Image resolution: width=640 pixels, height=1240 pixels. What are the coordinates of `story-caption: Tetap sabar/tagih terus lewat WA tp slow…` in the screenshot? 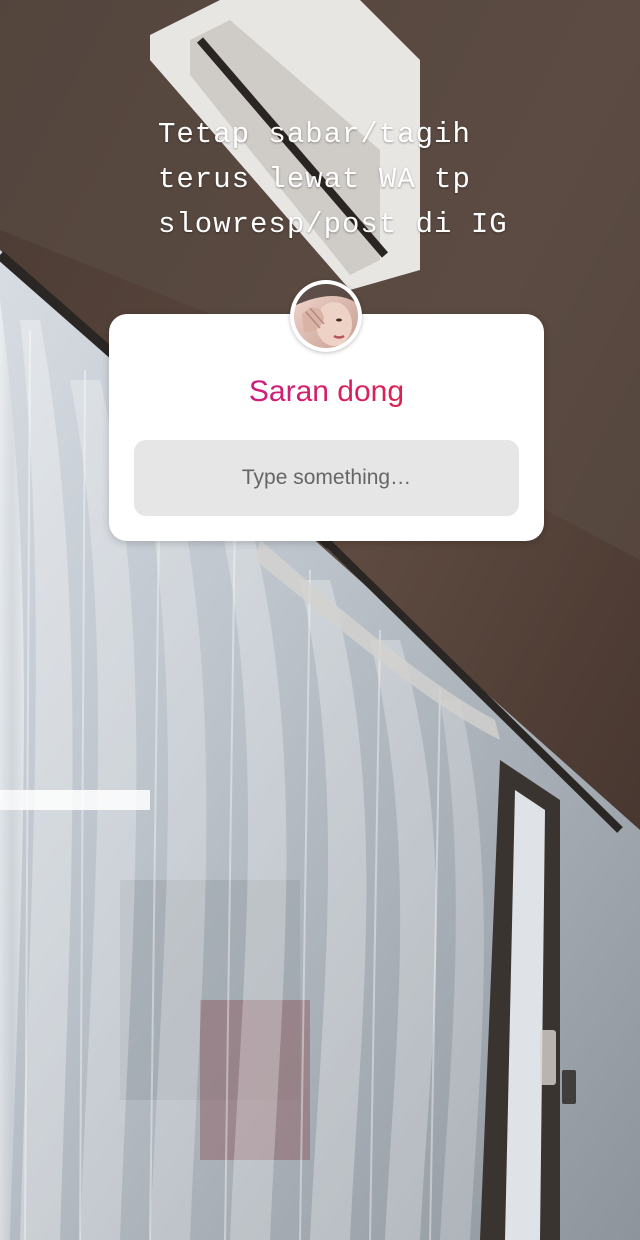 It's located at (388, 179).